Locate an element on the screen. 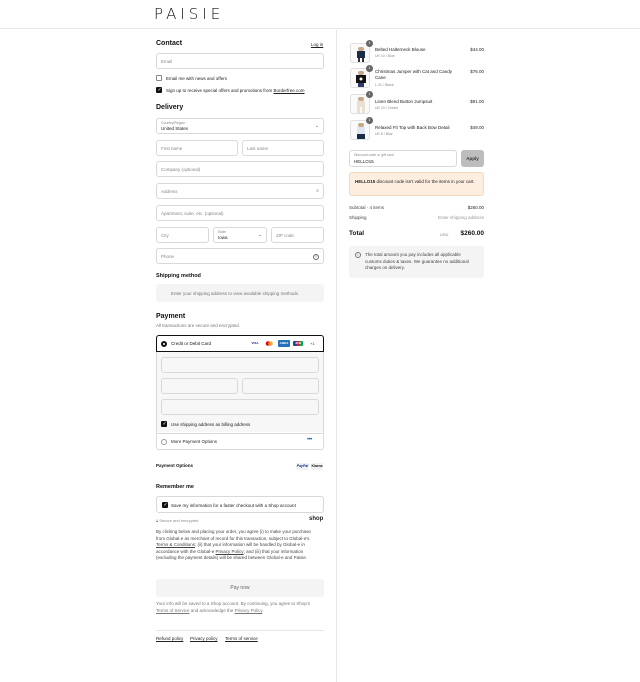 The width and height of the screenshot is (640, 682). state-select: State Iowa ⌄ is located at coordinates (240, 235).